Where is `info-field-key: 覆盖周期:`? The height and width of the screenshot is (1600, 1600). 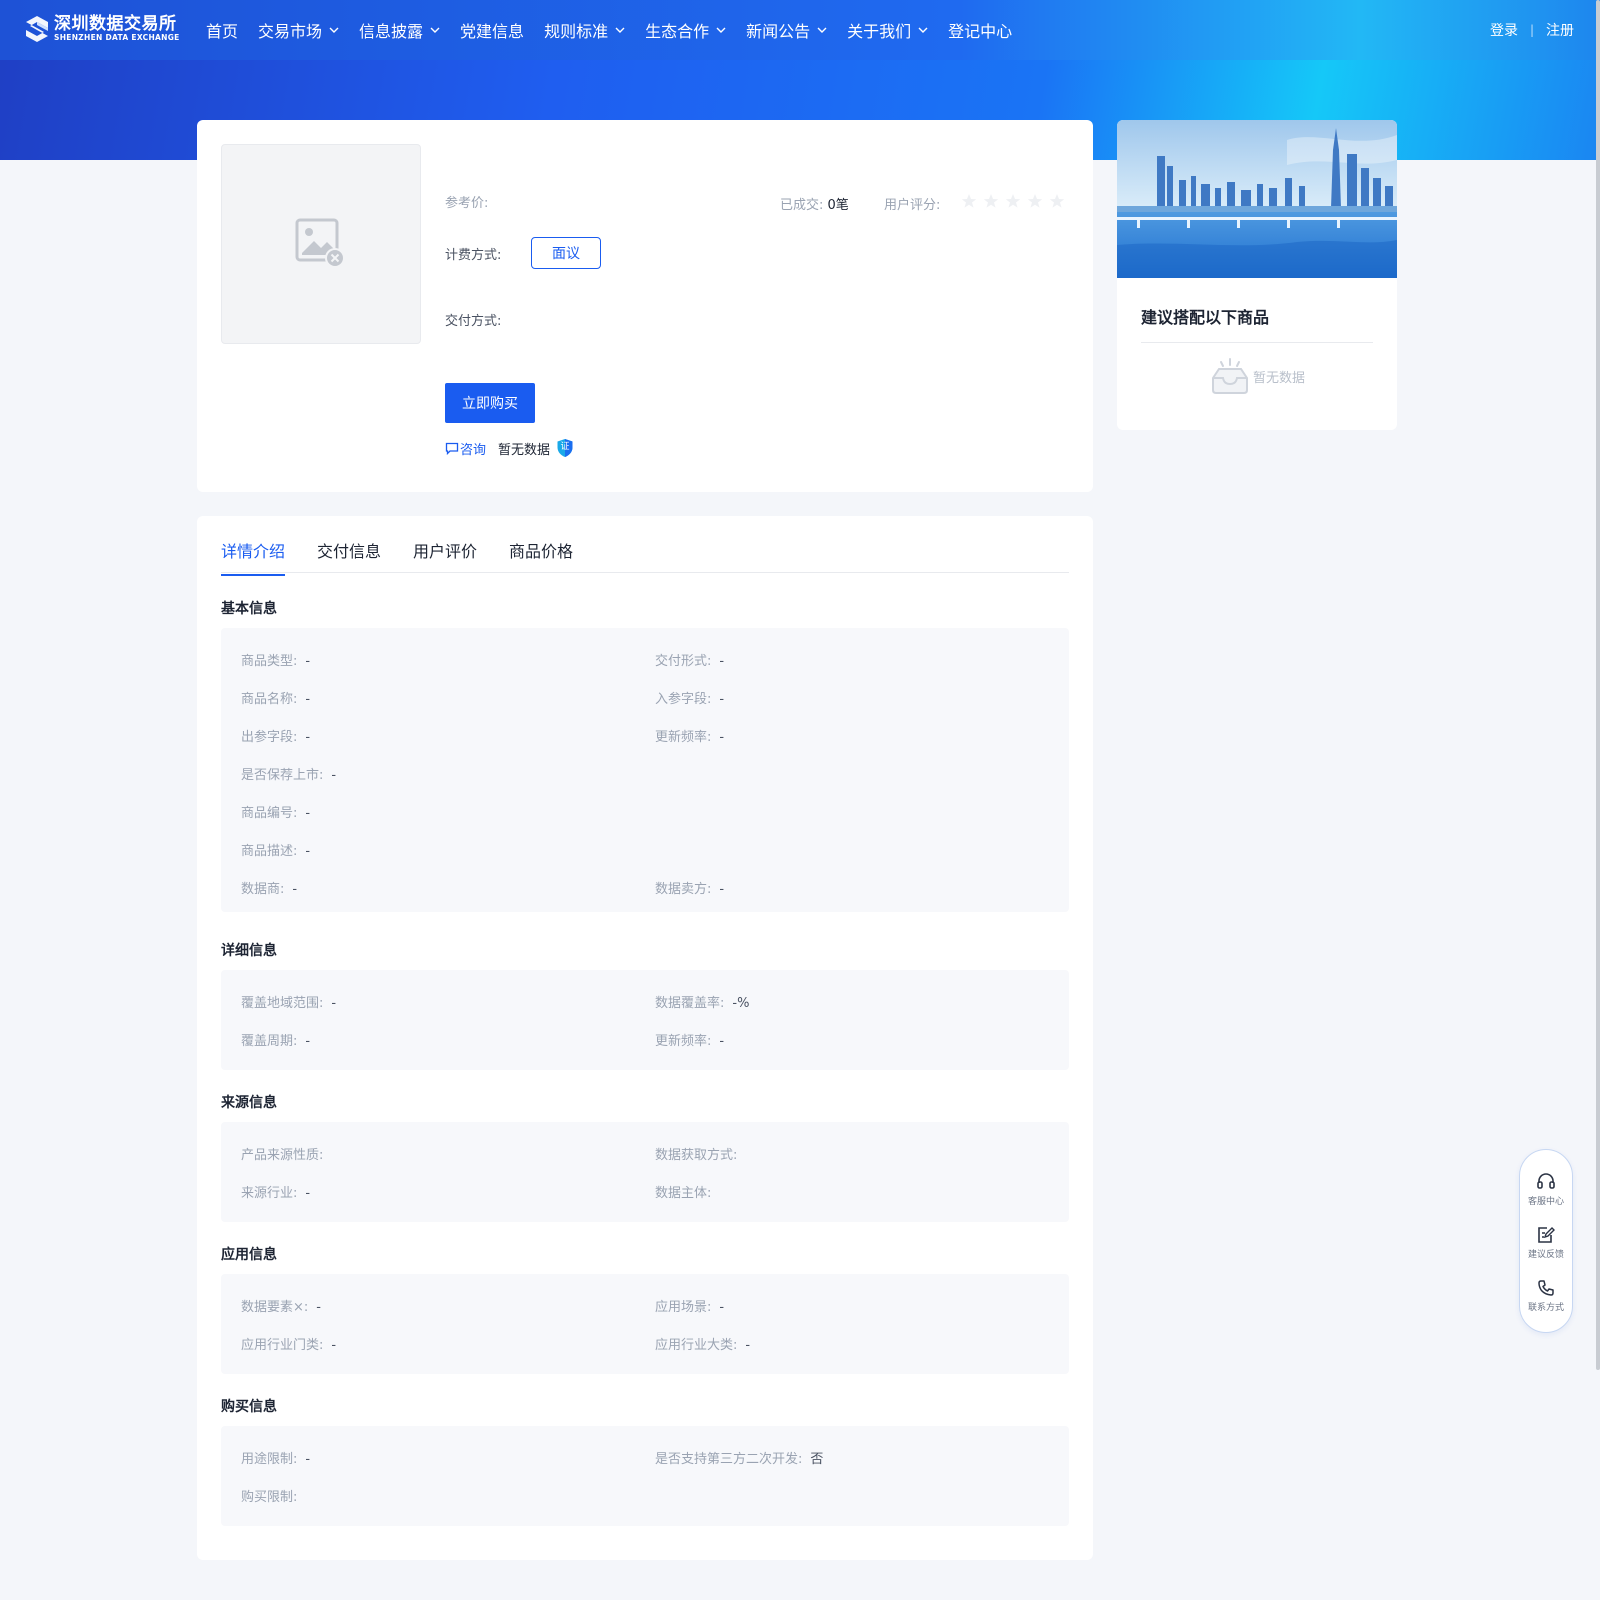
info-field-key: 覆盖周期: is located at coordinates (269, 1041).